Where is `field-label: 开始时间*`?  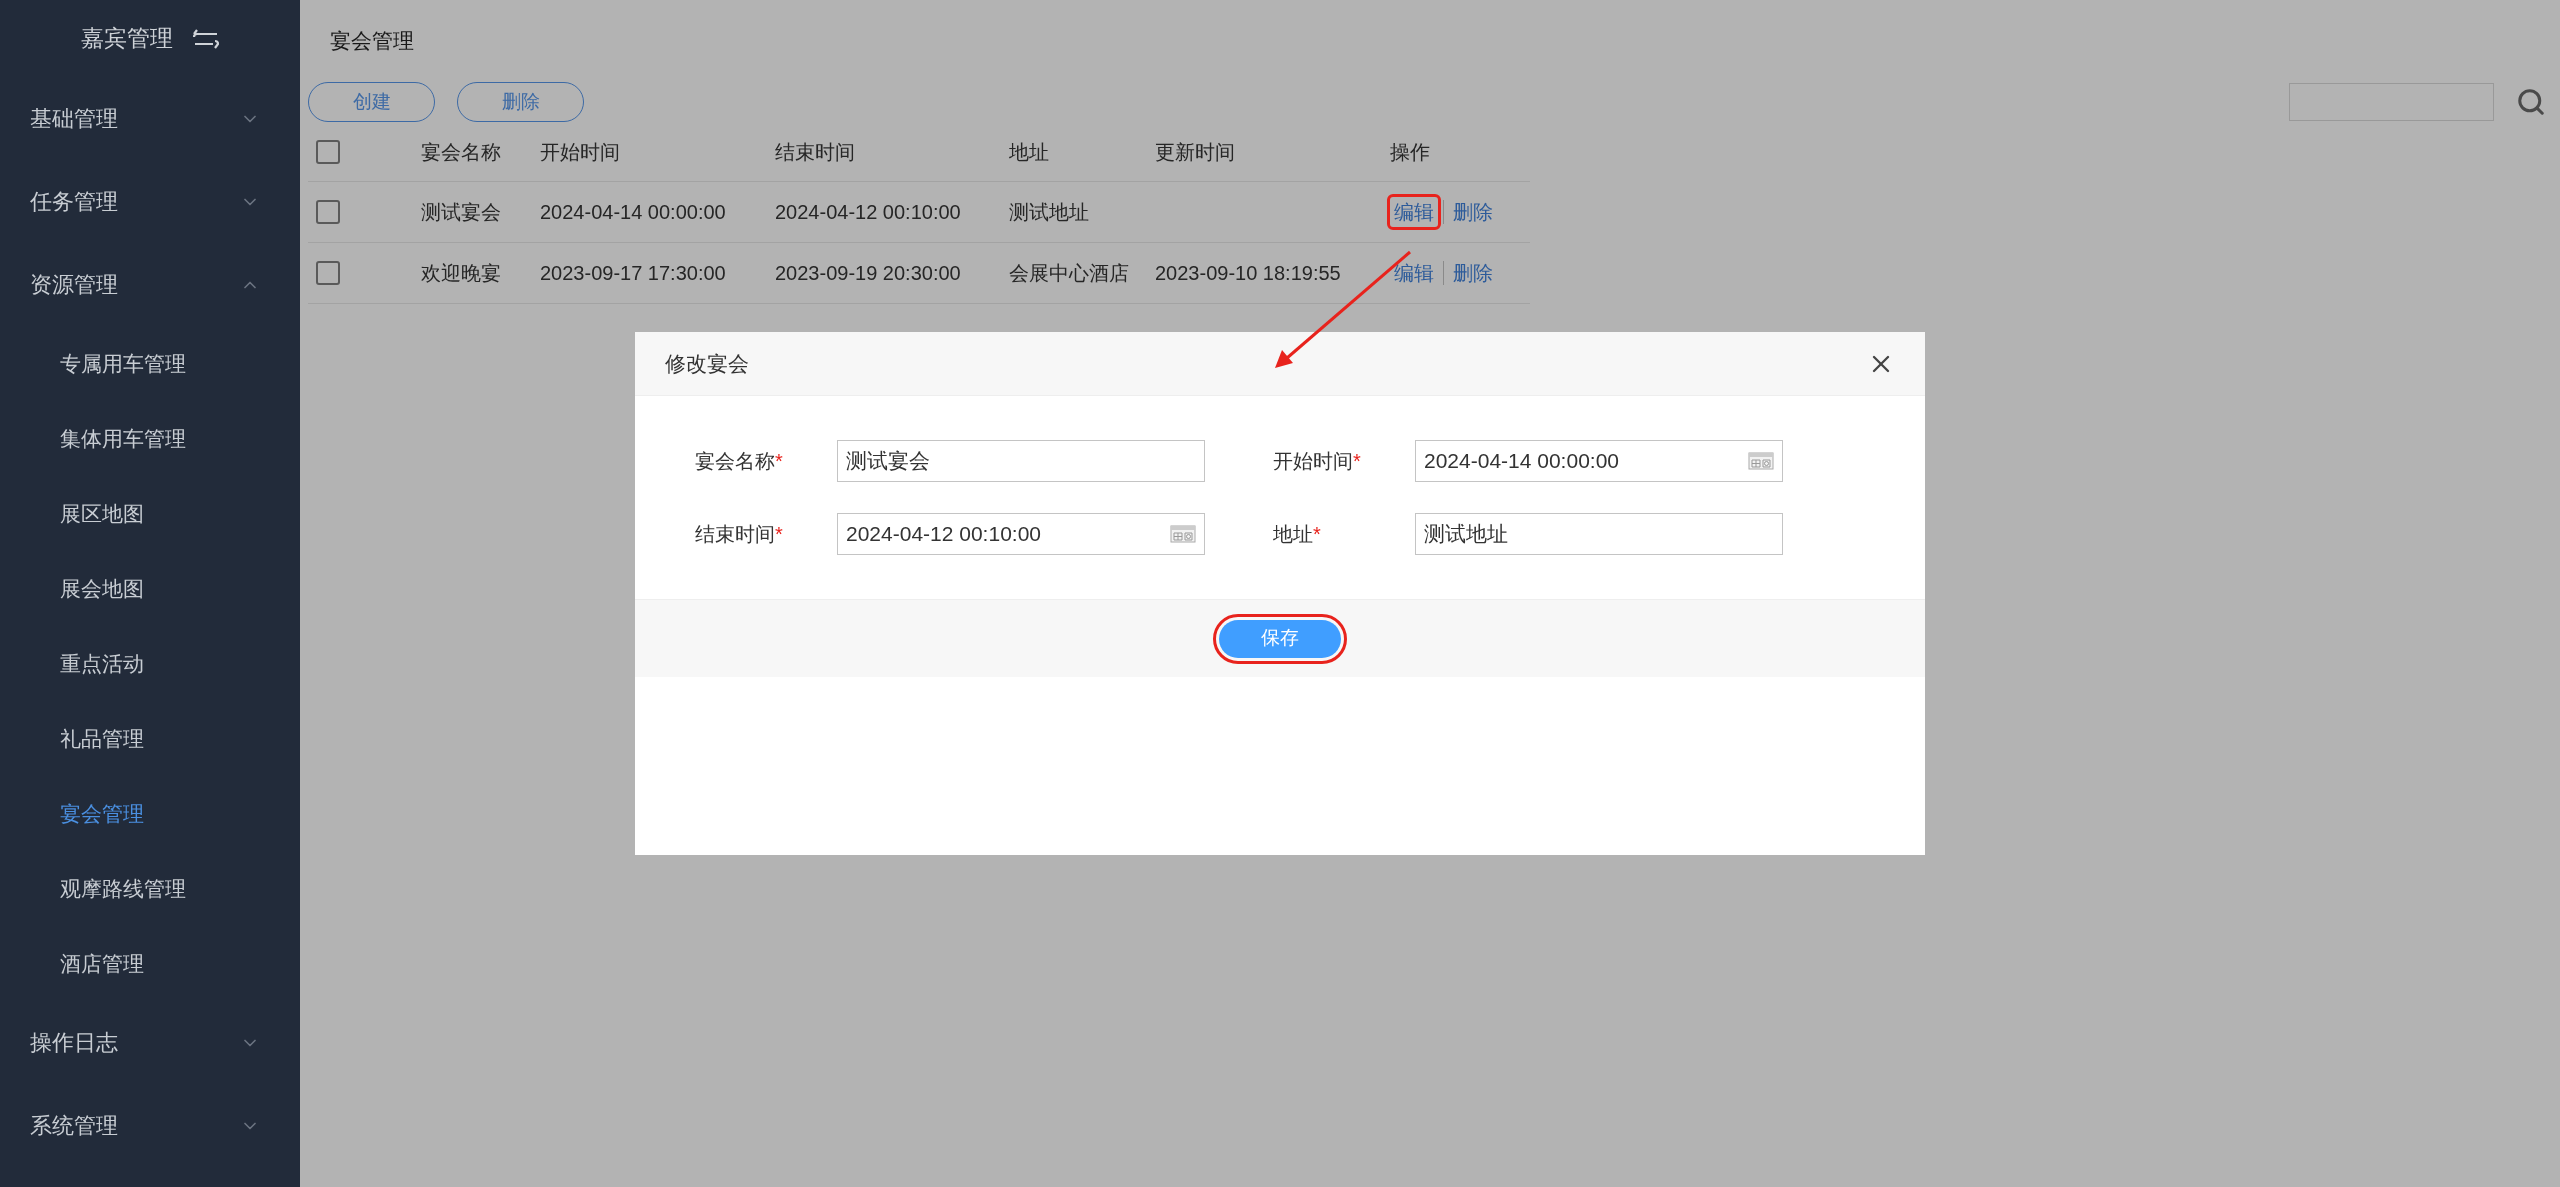 field-label: 开始时间* is located at coordinates (1317, 461).